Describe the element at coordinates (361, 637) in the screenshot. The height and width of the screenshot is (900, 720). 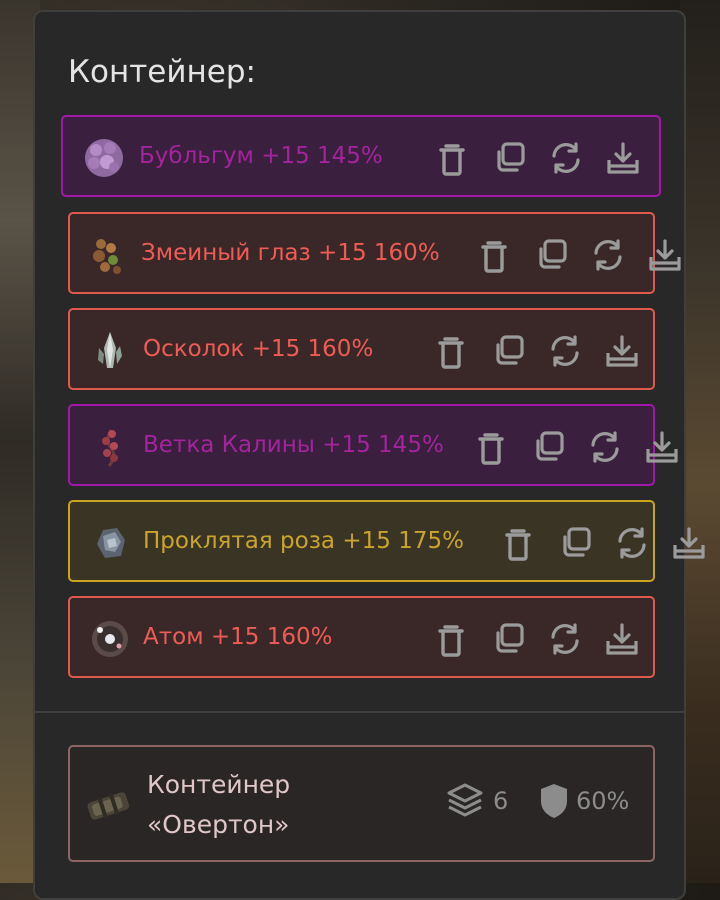
I see `artifact-item-atom: Атом +15 160%` at that location.